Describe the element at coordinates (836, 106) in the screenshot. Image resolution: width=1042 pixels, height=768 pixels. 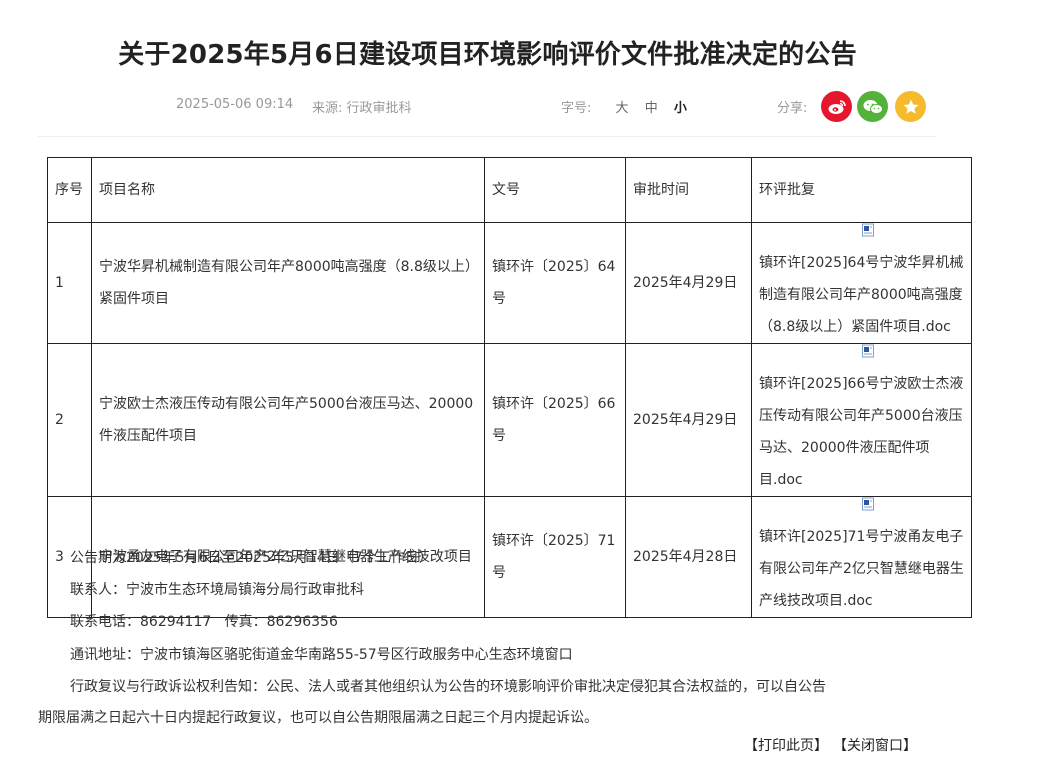
I see `weibo-icon` at that location.